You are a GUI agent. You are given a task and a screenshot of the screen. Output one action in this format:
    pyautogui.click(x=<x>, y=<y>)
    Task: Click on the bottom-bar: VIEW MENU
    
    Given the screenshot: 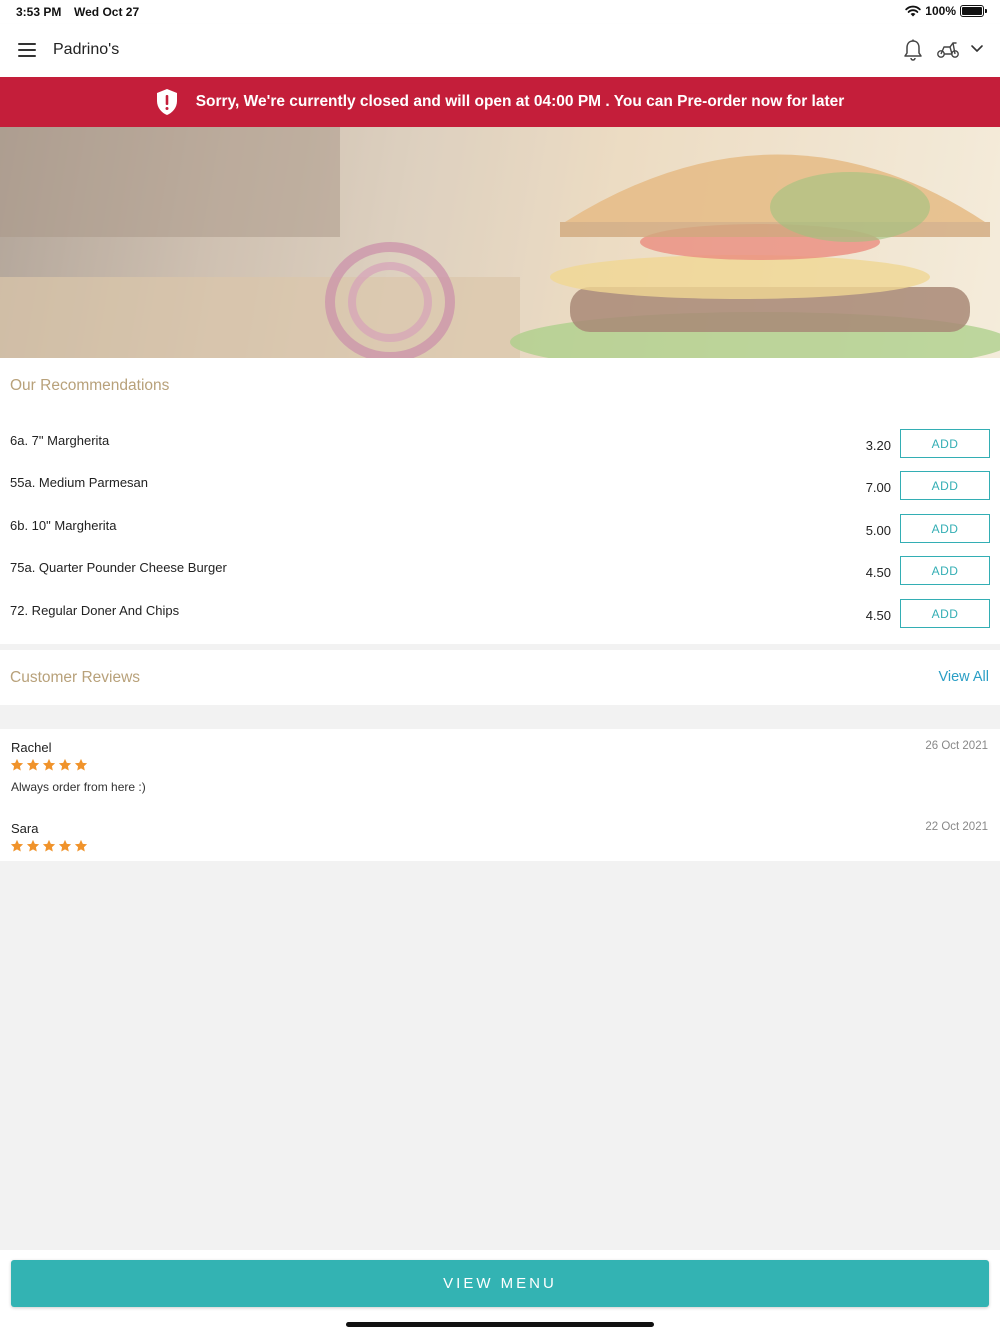 What is the action you would take?
    pyautogui.click(x=500, y=1292)
    